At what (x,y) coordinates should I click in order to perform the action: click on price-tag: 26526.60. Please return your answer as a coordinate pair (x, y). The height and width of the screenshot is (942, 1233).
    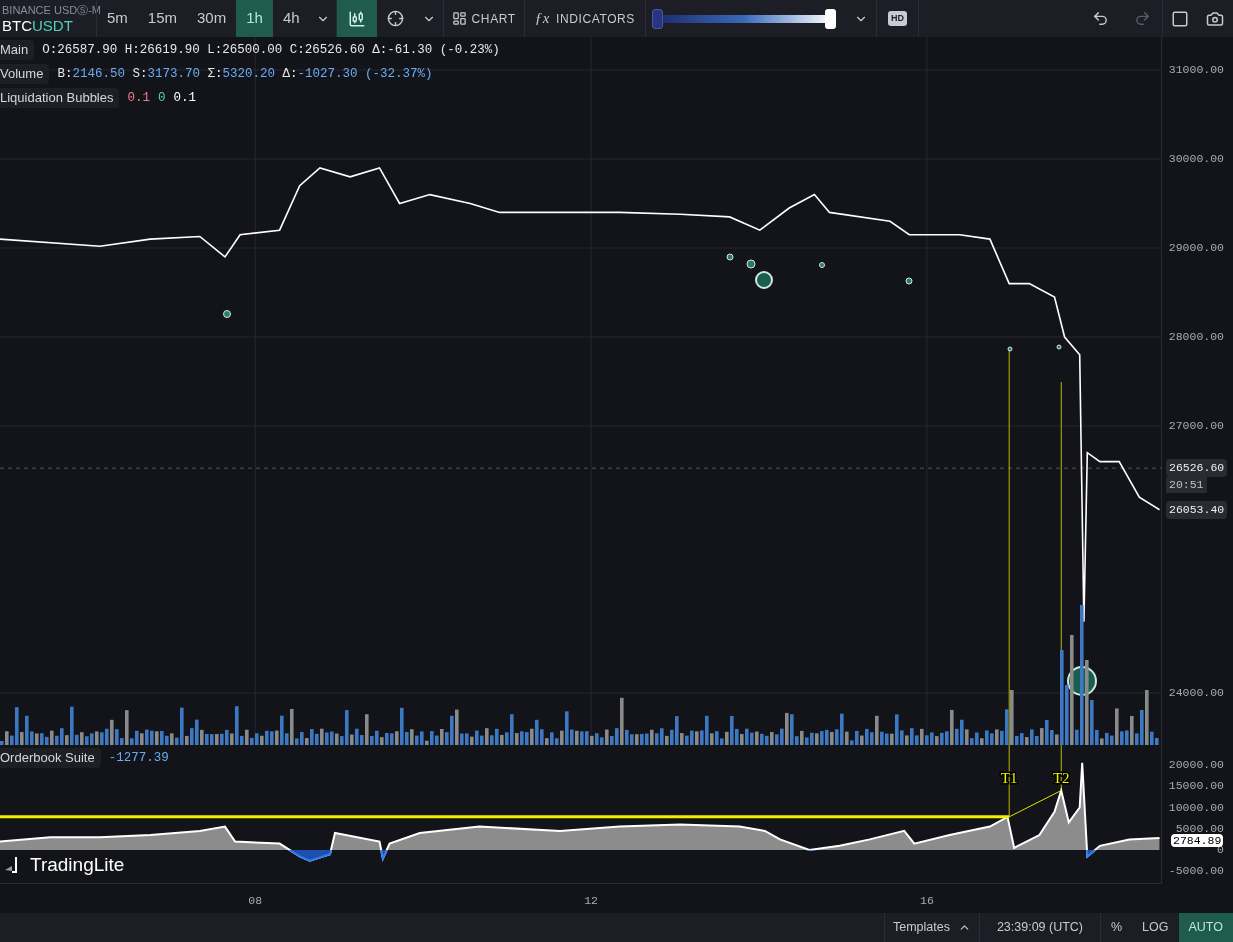
    Looking at the image, I should click on (1197, 468).